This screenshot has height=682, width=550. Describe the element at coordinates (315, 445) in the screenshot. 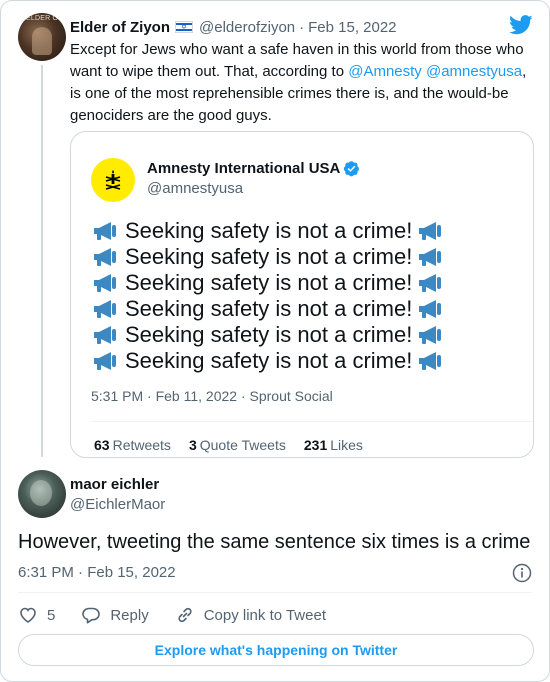

I see `likes-count: 231` at that location.